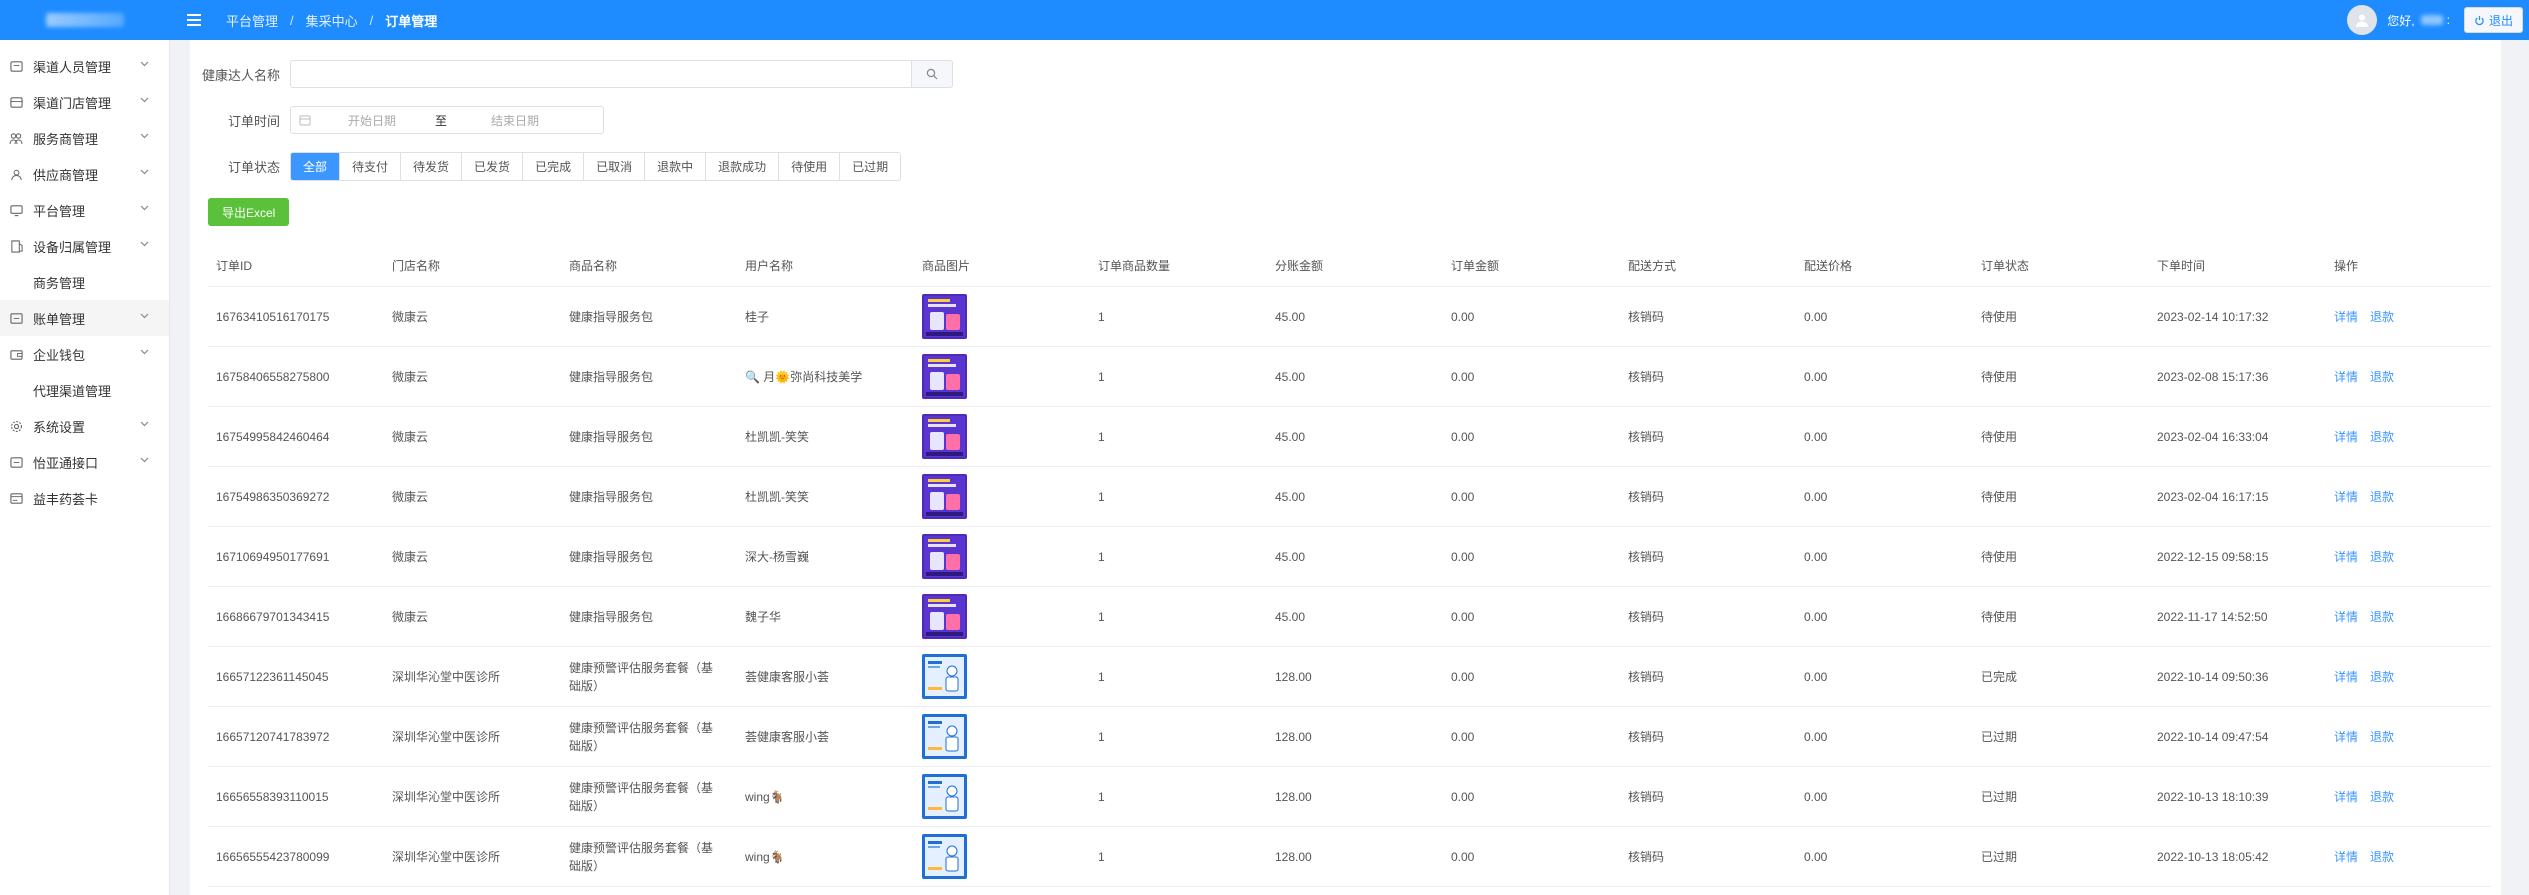 The image size is (2529, 895). I want to click on sidebar-item-business: 商务管理, so click(84, 282).